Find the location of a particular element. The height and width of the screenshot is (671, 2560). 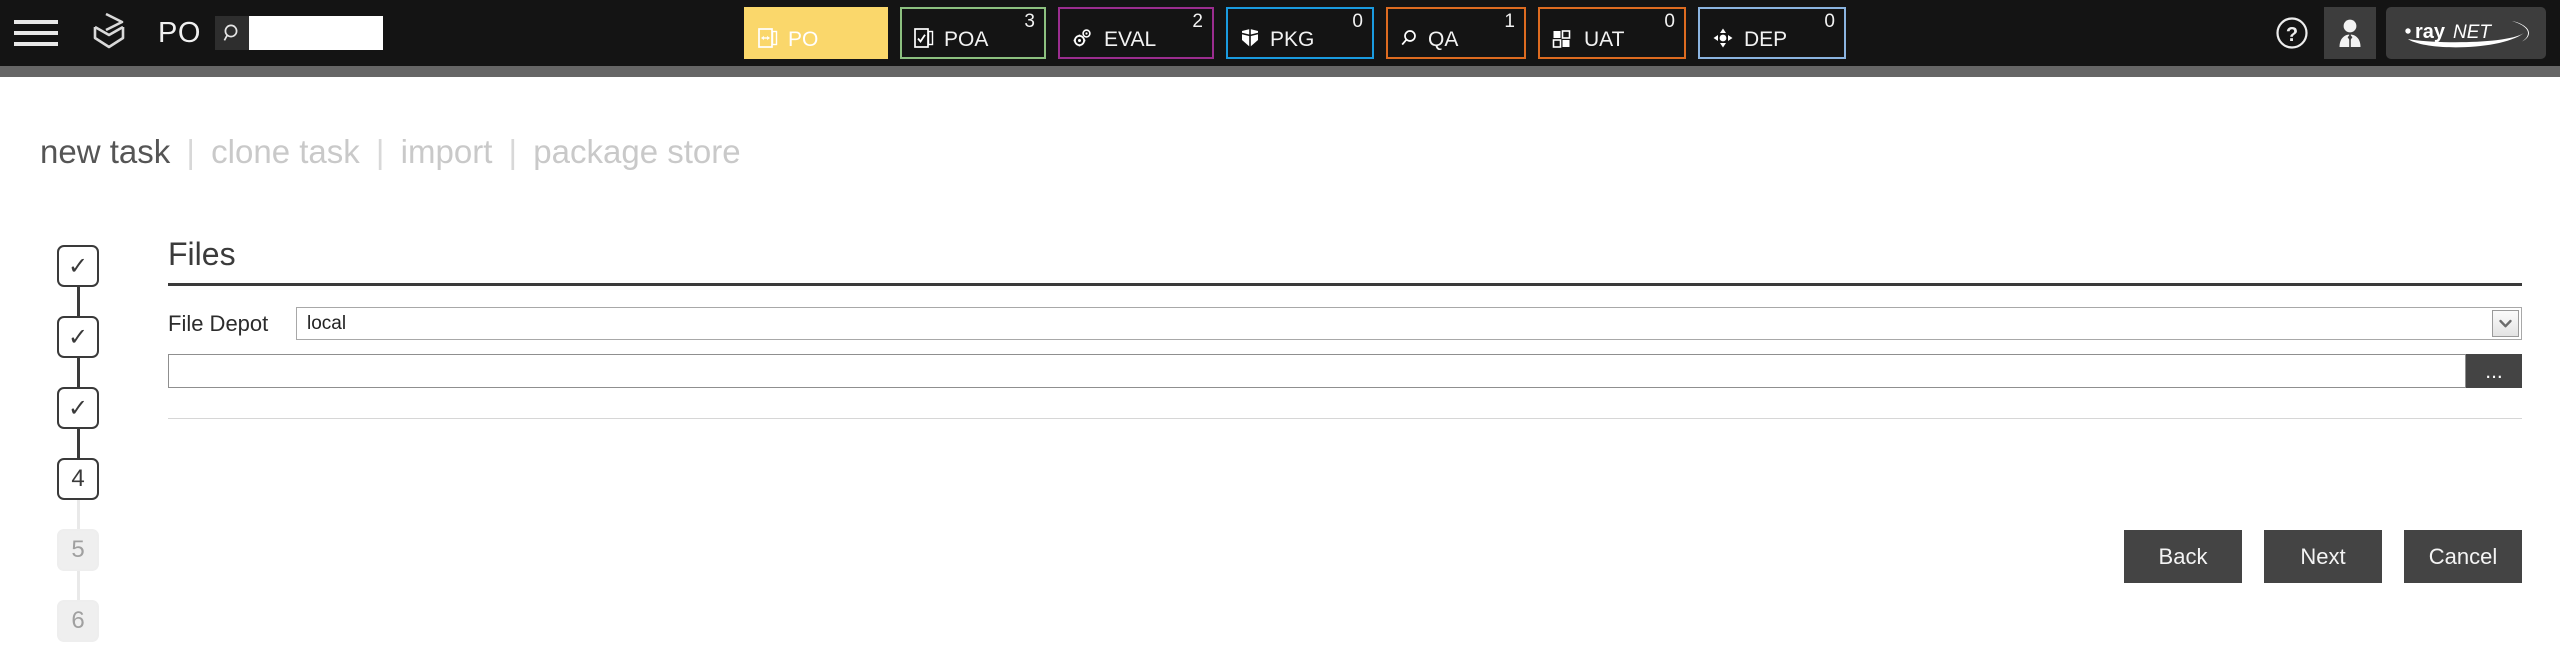

tab-dep: DEP 0 is located at coordinates (1772, 33).